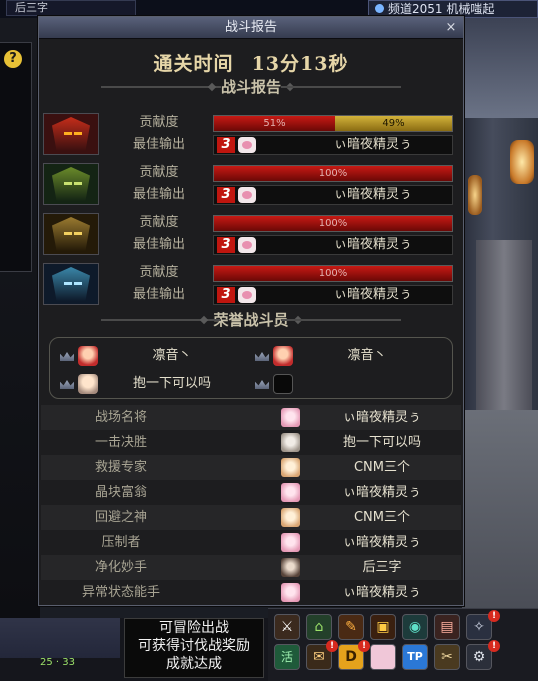  I want to click on gift-icon: ▣, so click(383, 627).